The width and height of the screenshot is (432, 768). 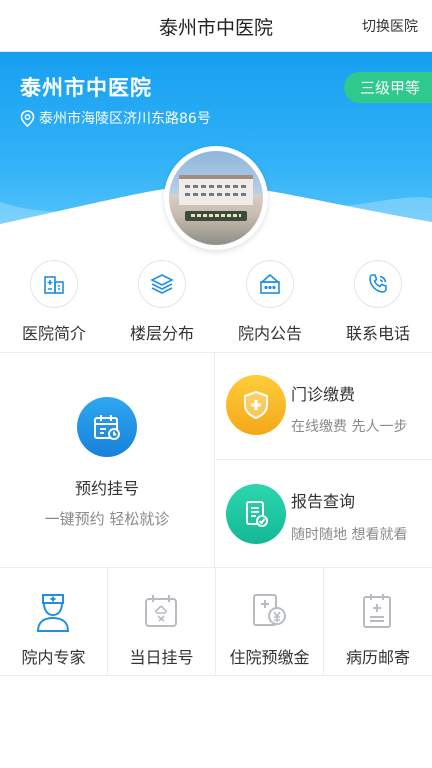 What do you see at coordinates (324, 513) in the screenshot?
I see `report-query-card: 报告查询 随时随地 想看就看` at bounding box center [324, 513].